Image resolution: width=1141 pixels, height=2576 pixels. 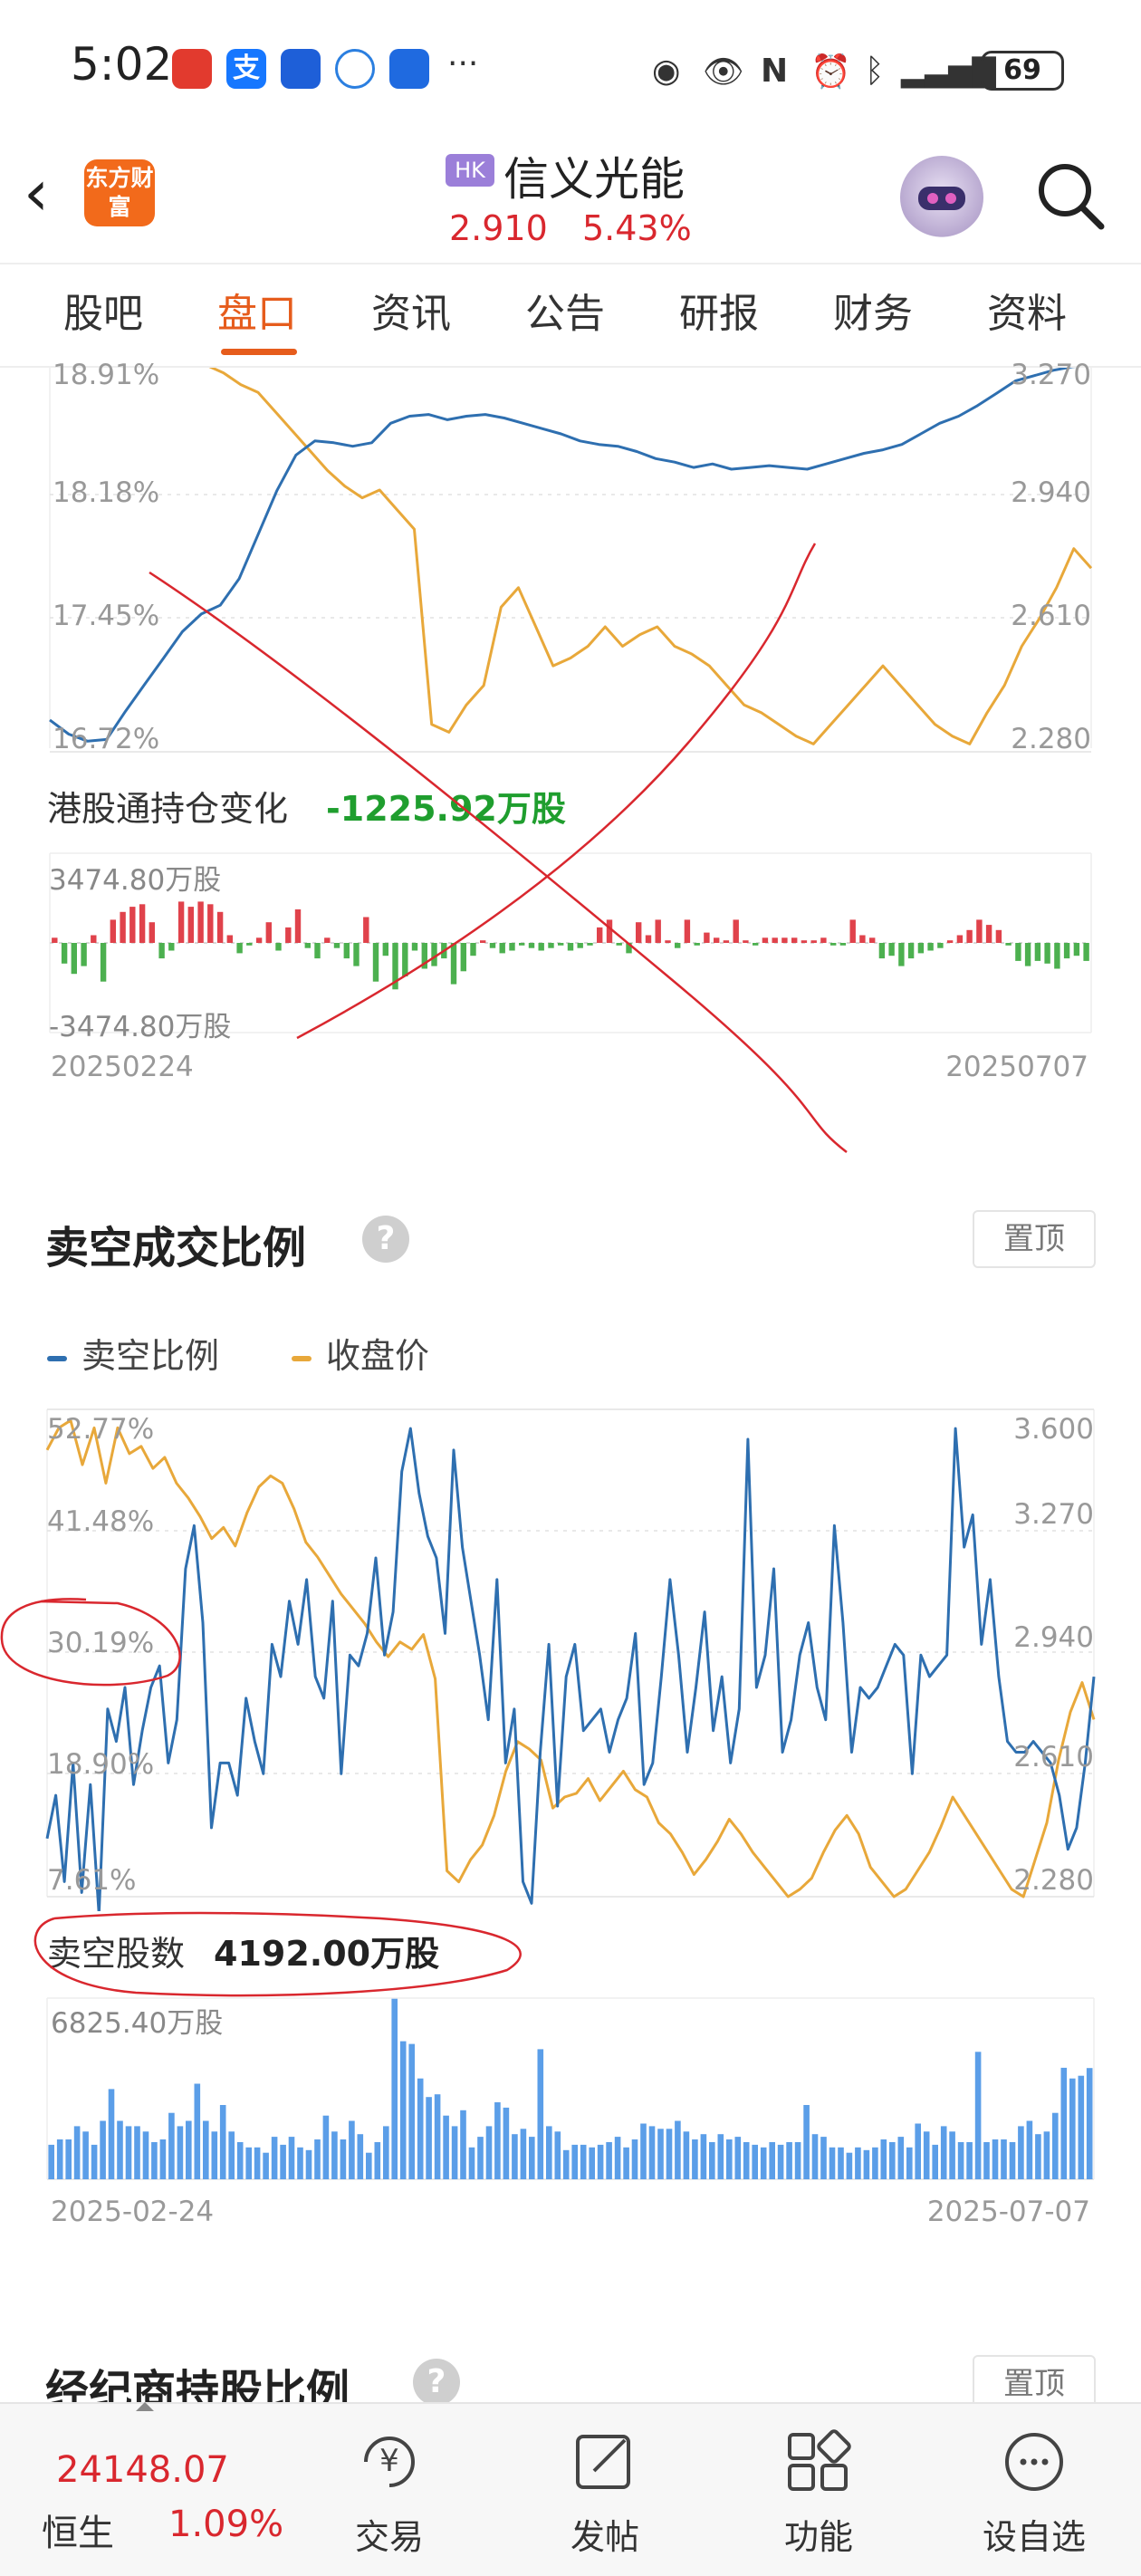 What do you see at coordinates (226, 2524) in the screenshot?
I see `index-change: 1.09%` at bounding box center [226, 2524].